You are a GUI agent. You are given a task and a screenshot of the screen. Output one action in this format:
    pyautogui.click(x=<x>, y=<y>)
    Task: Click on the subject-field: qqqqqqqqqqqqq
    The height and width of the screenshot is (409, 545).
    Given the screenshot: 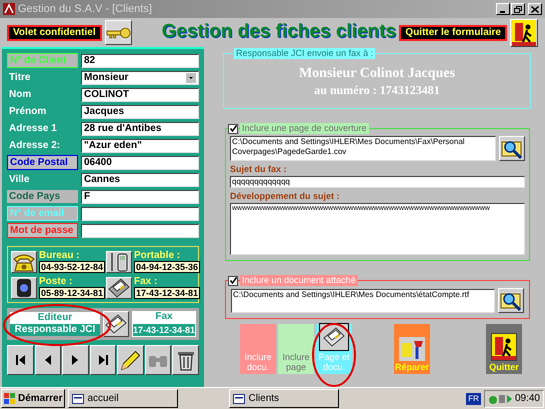 What is the action you would take?
    pyautogui.click(x=377, y=182)
    